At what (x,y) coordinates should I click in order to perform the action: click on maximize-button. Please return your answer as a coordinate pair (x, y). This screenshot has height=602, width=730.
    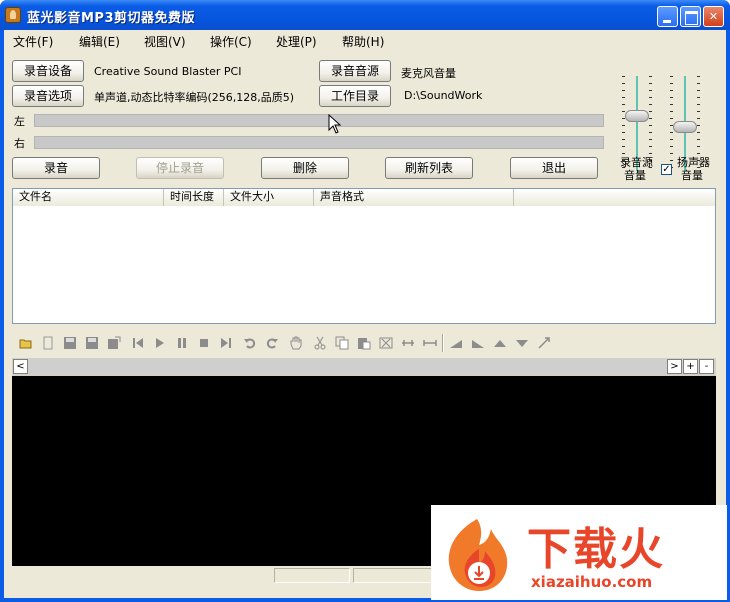
    Looking at the image, I should click on (690, 16).